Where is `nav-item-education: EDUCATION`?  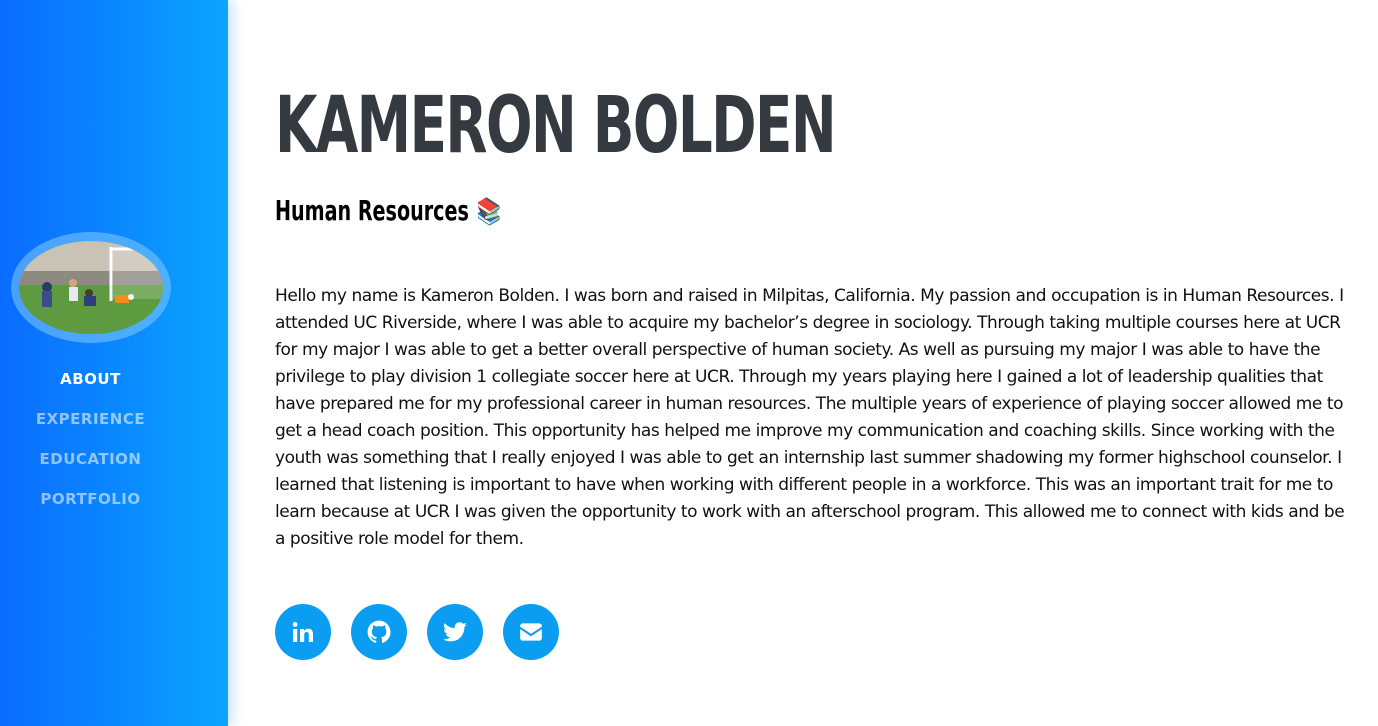
nav-item-education: EDUCATION is located at coordinates (90, 466).